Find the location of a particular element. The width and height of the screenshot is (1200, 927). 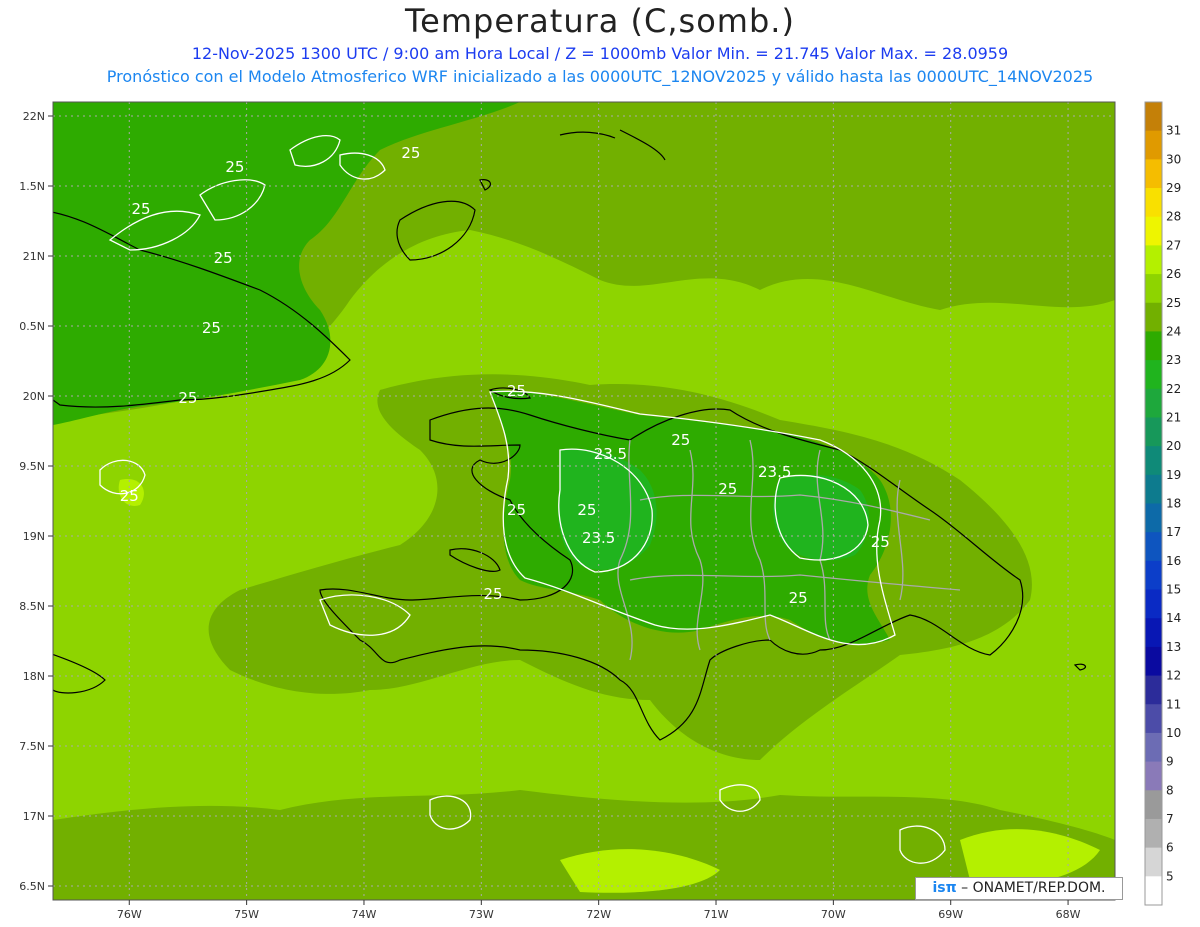

lon-label: 69W is located at coordinates (950, 914).